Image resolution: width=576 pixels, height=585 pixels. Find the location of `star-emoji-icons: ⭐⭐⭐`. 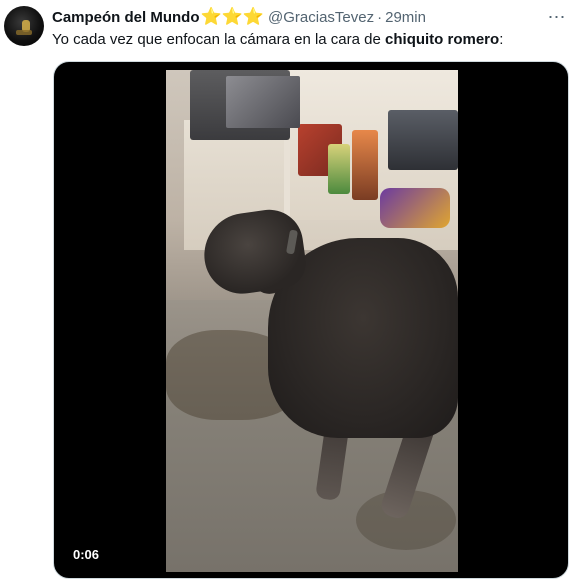

star-emoji-icons: ⭐⭐⭐ is located at coordinates (232, 16).